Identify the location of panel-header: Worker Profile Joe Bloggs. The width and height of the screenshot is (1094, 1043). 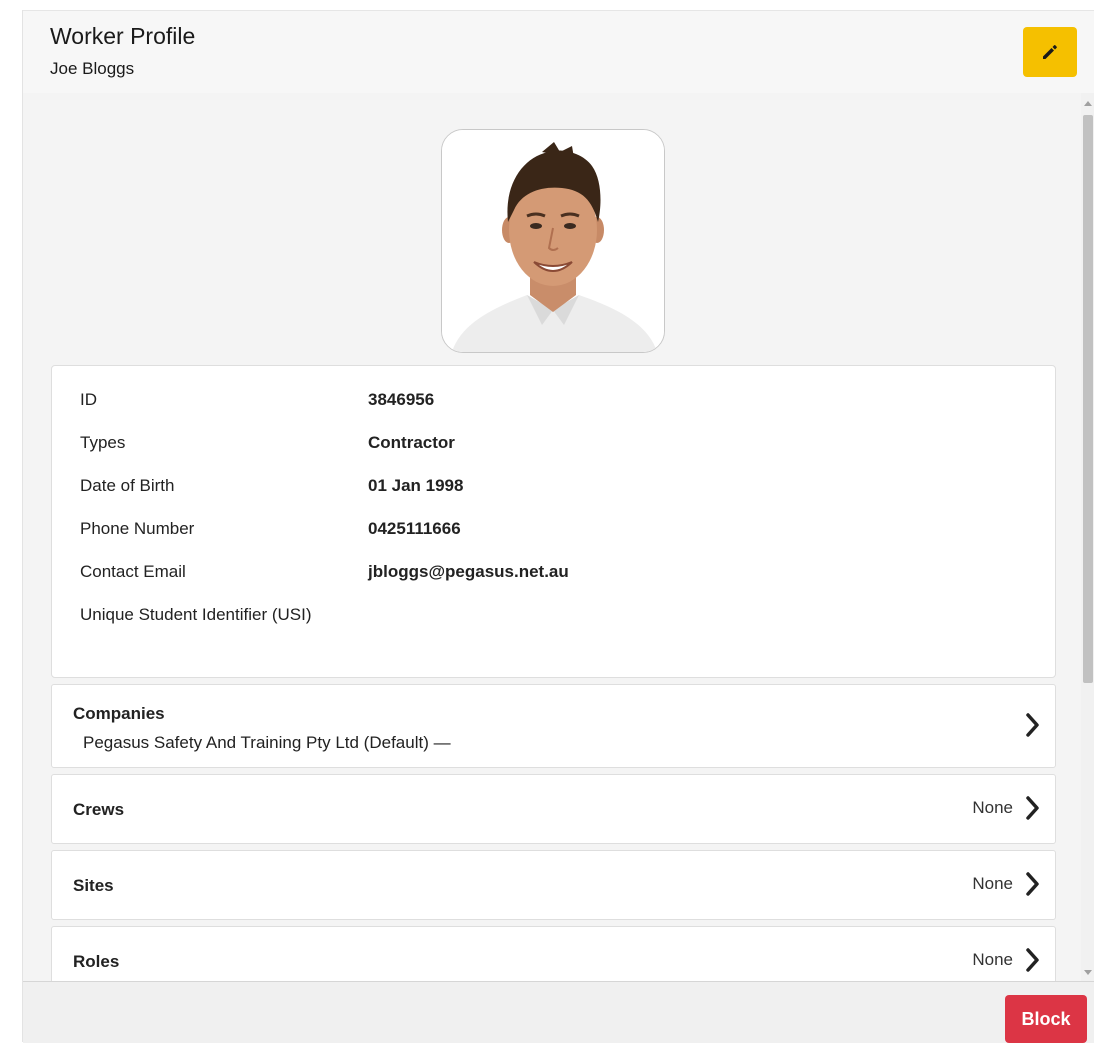
(558, 52).